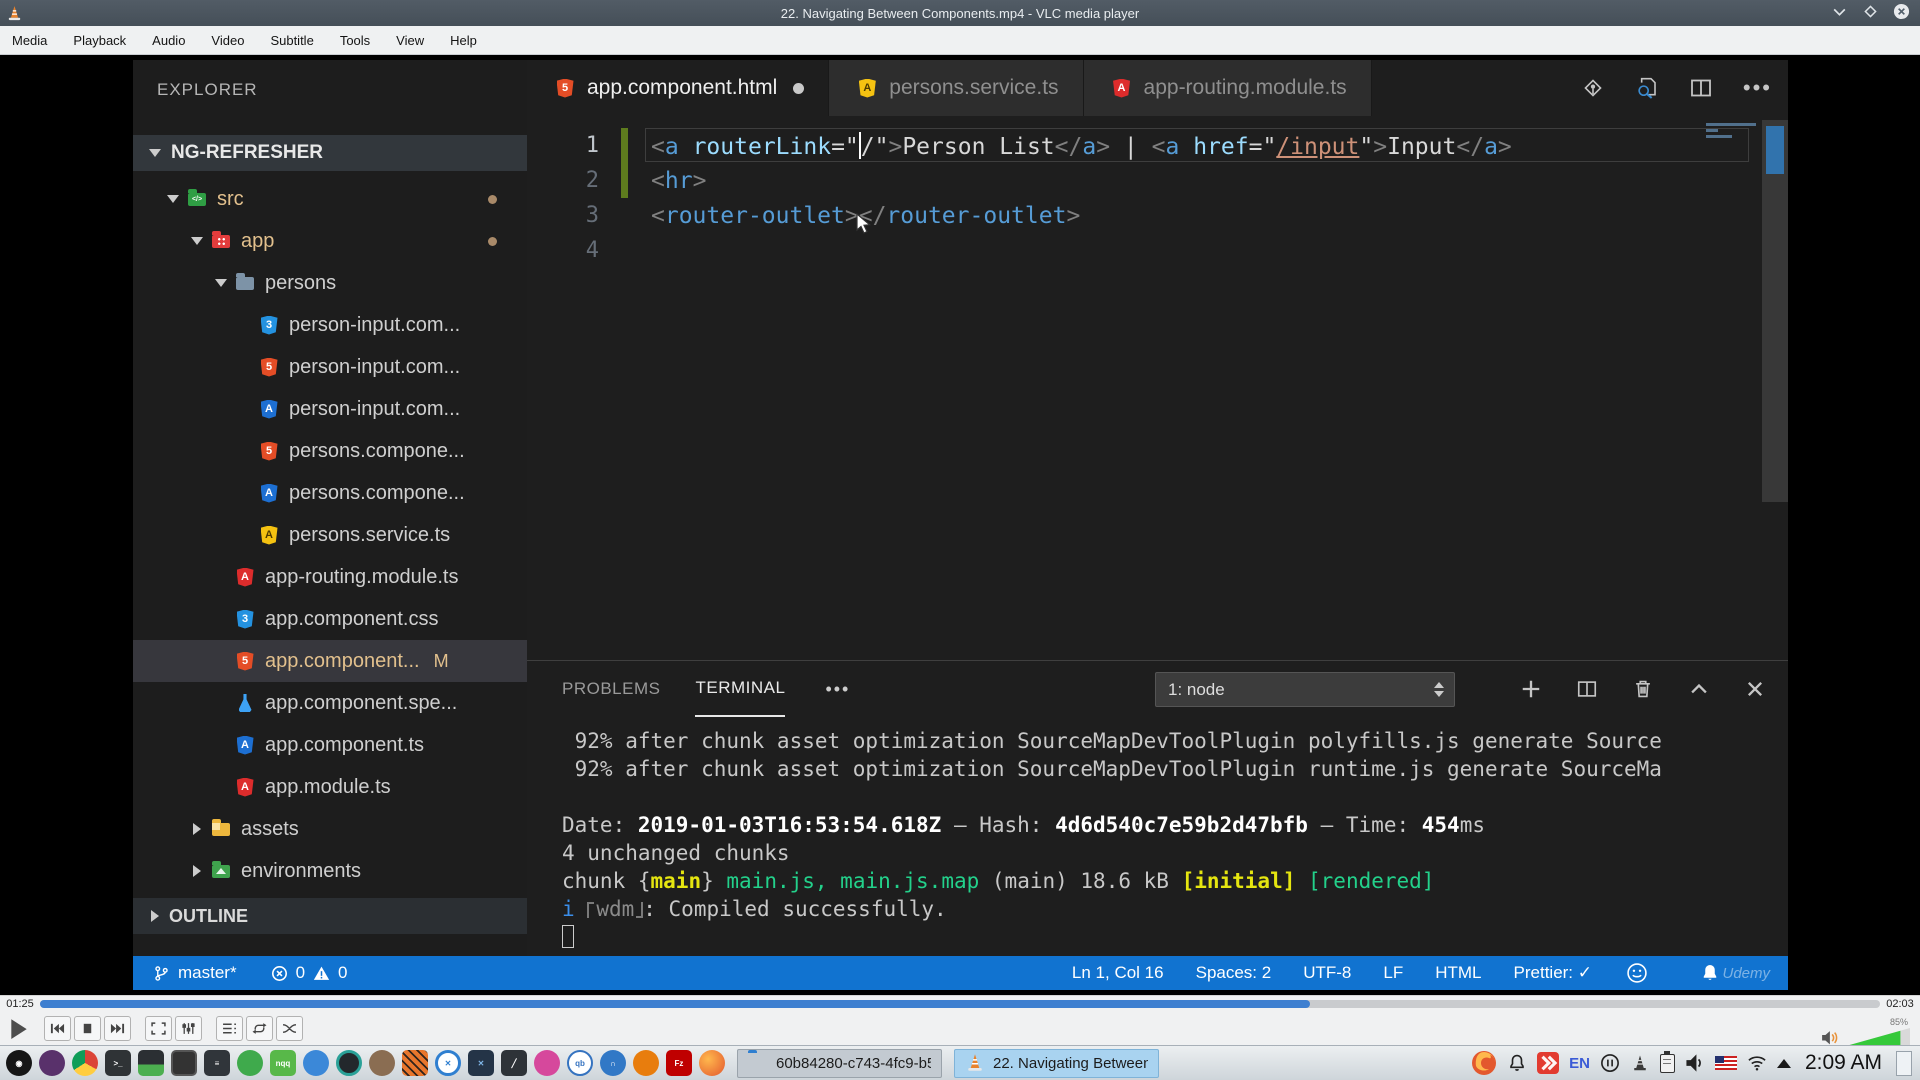  I want to click on statusbar-item-4: HTML, so click(1458, 973).